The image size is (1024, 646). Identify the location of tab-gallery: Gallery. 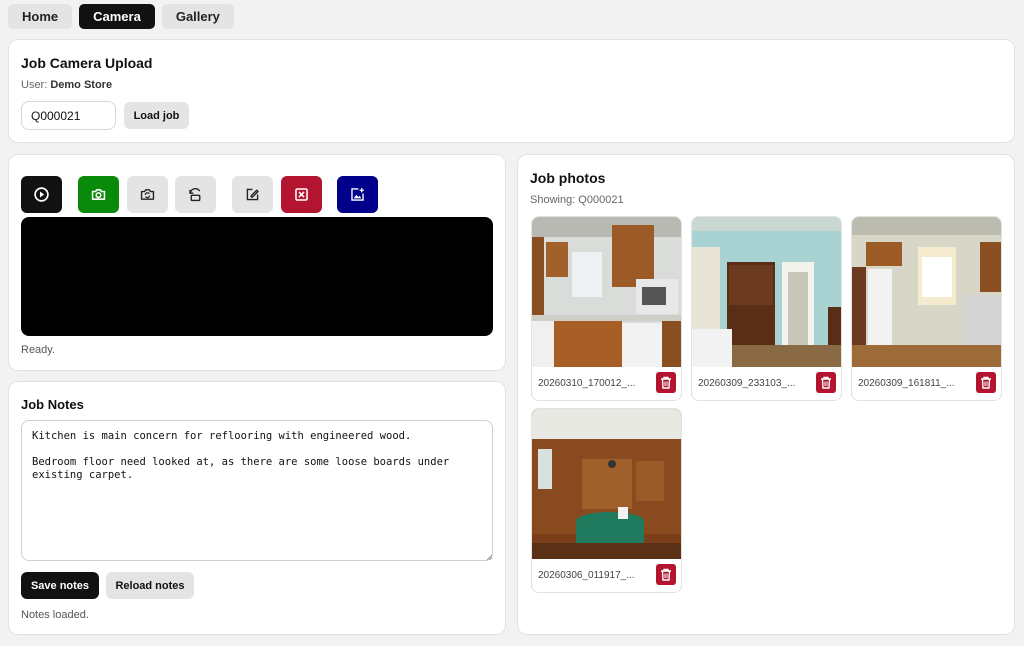
(197, 16).